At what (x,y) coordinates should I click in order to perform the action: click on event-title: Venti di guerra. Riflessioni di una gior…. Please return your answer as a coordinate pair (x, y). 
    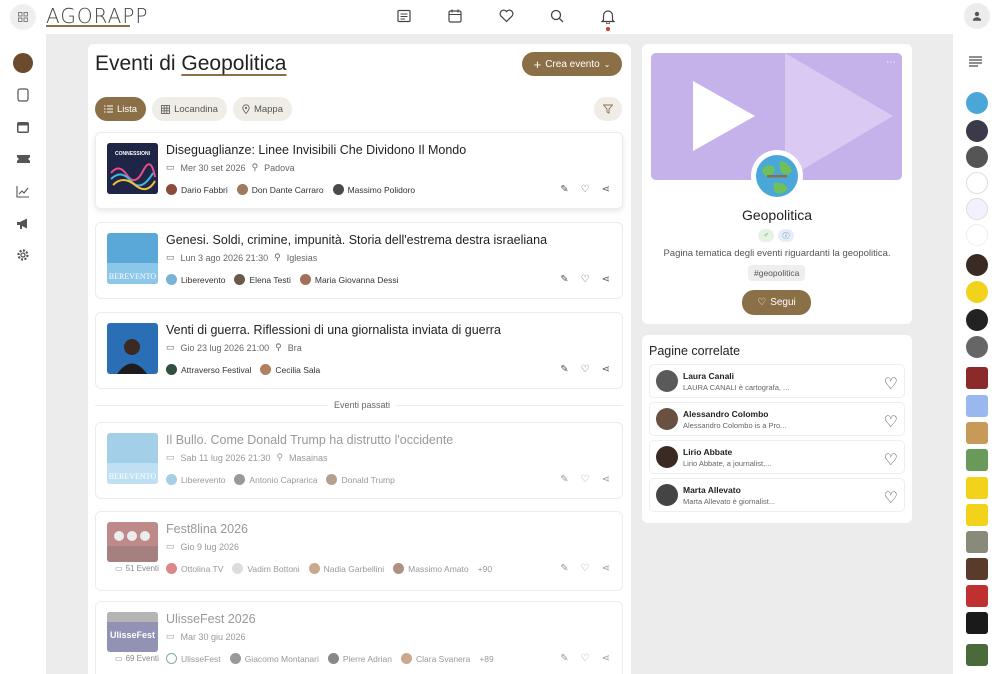
    Looking at the image, I should click on (333, 330).